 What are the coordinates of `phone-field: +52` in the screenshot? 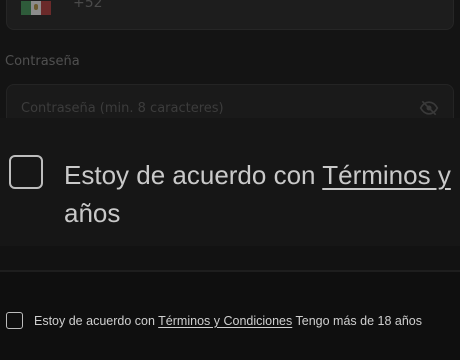 It's located at (230, 15).